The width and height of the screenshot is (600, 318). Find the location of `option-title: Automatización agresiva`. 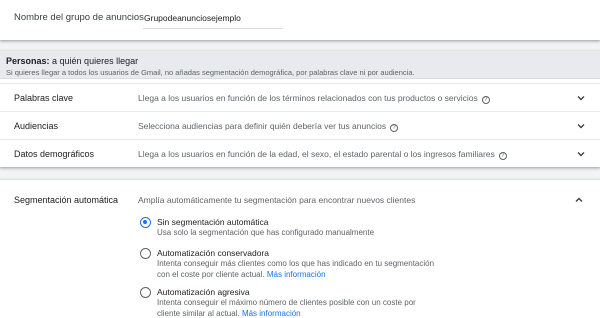

option-title: Automatización agresiva is located at coordinates (203, 292).